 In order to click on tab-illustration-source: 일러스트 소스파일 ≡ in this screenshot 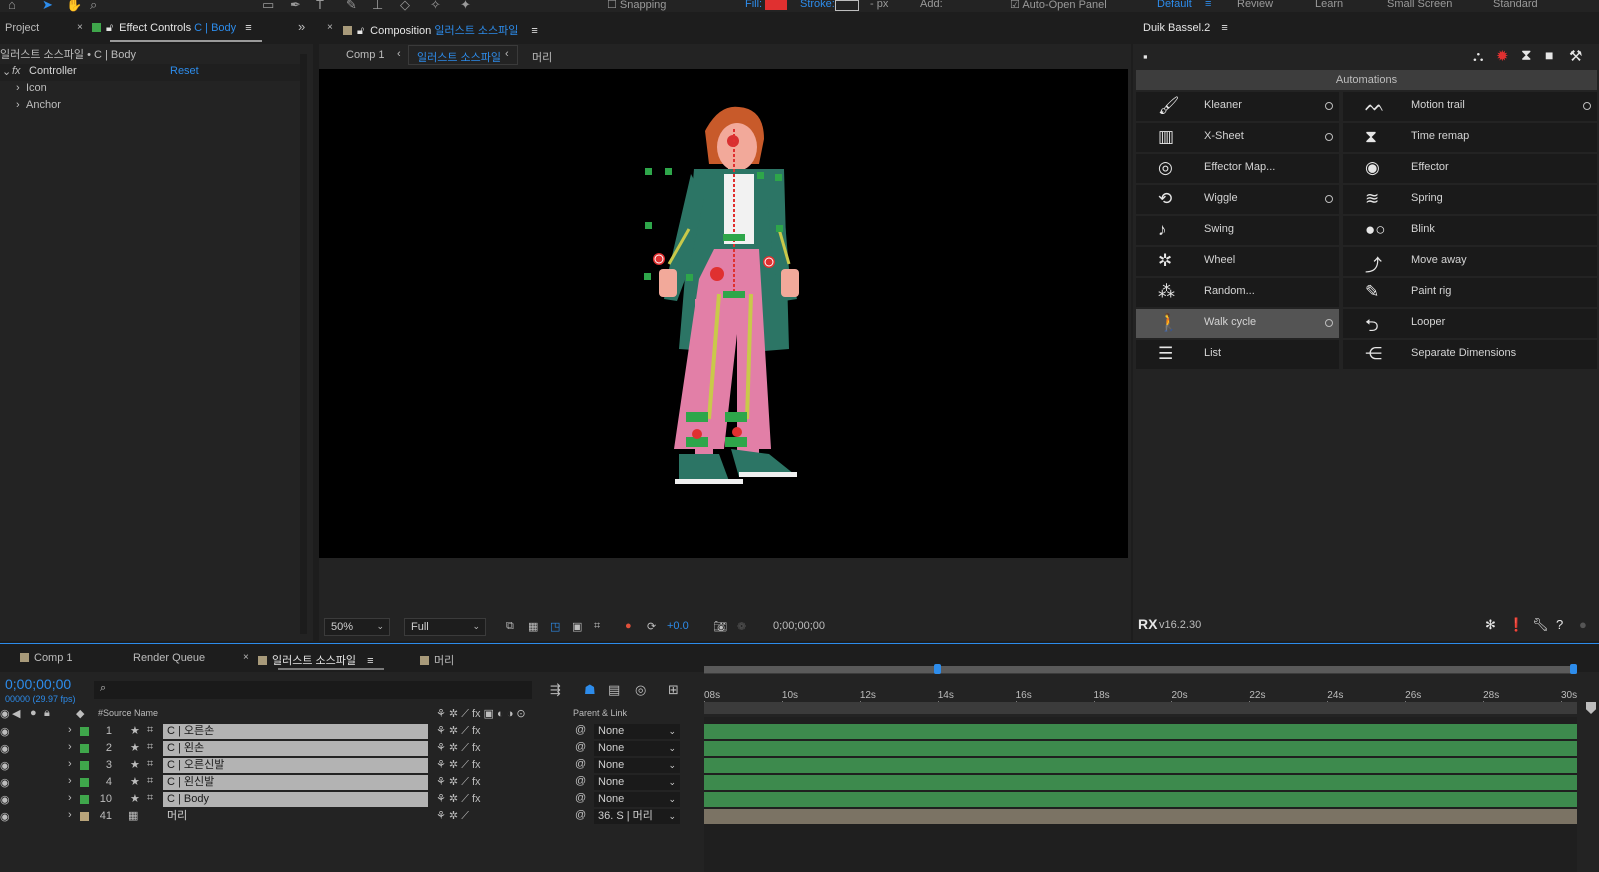, I will do `click(316, 660)`.